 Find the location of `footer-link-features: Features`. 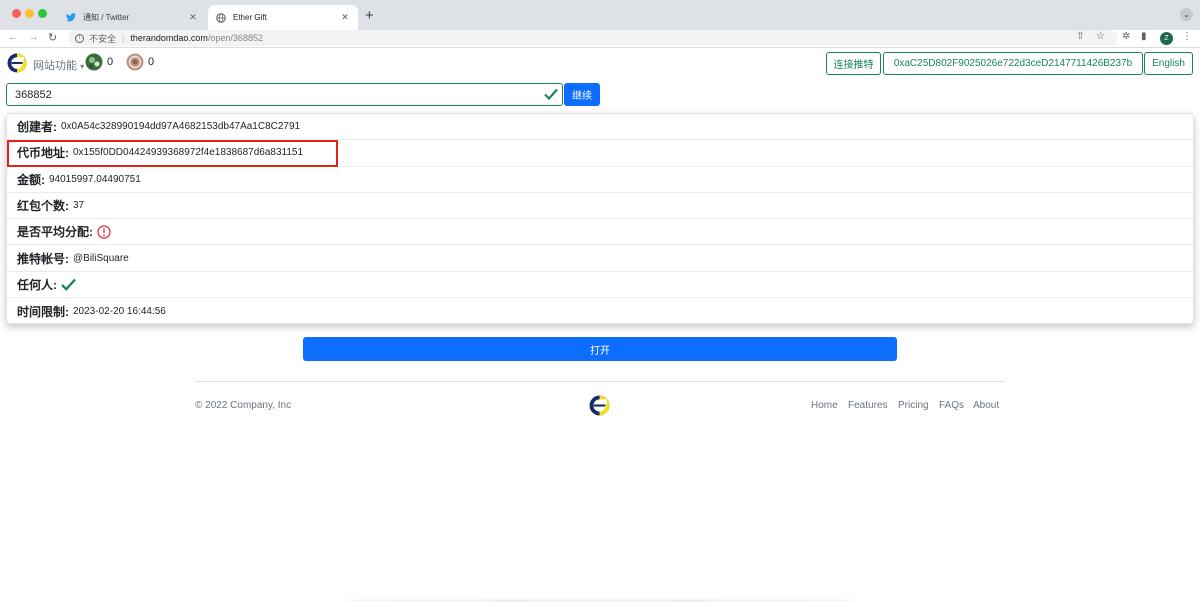

footer-link-features: Features is located at coordinates (867, 405).